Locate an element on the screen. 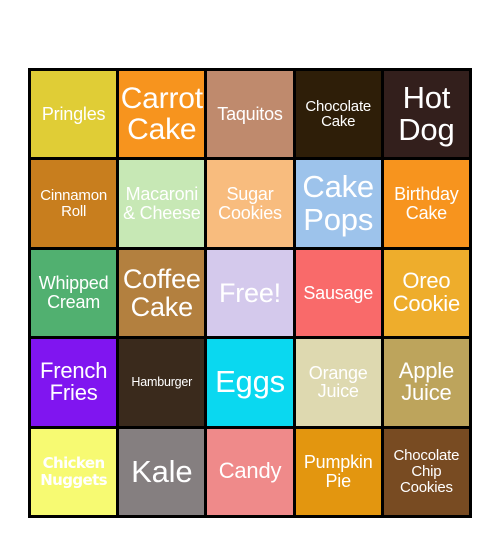 This screenshot has width=501, height=544. bingo-cell: Orange Juice is located at coordinates (338, 382).